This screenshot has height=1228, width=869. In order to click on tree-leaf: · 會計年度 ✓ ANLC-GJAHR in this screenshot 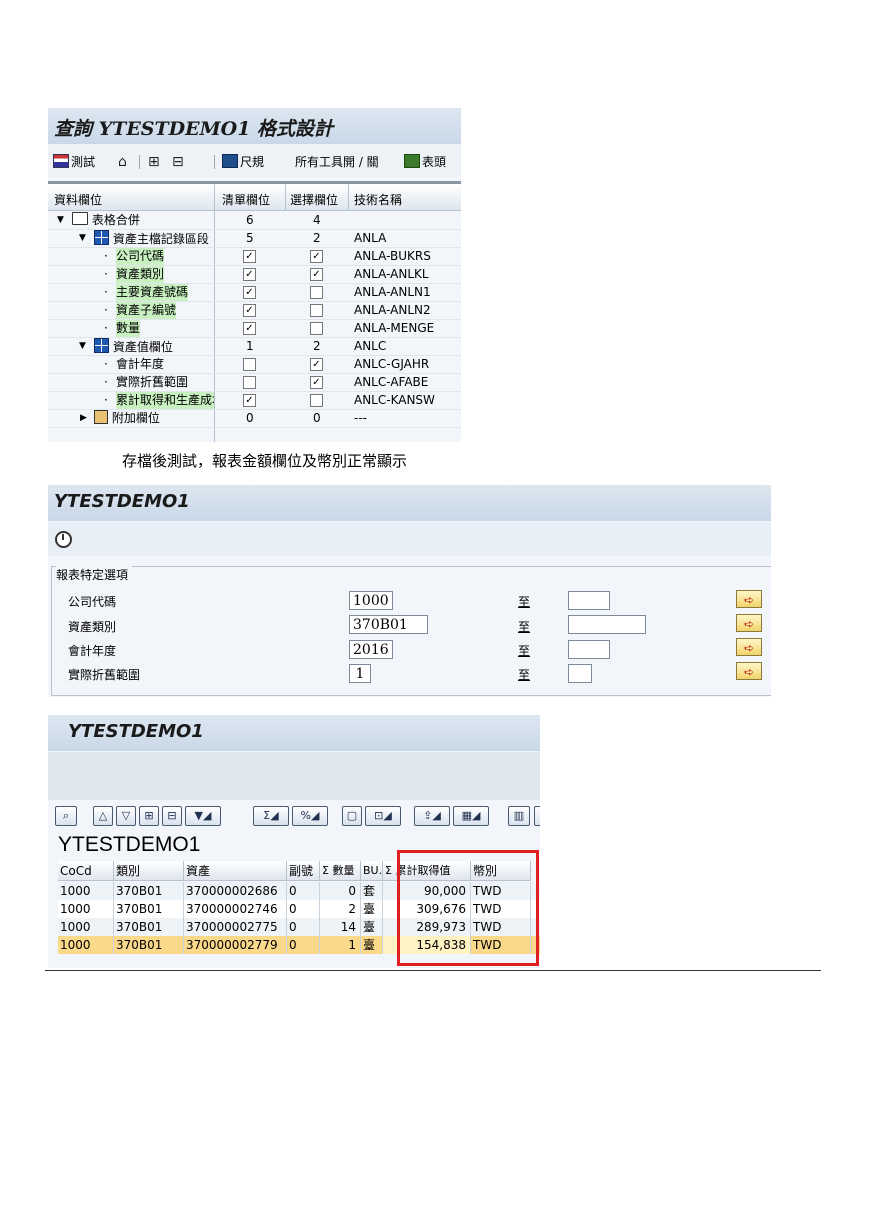, I will do `click(254, 365)`.